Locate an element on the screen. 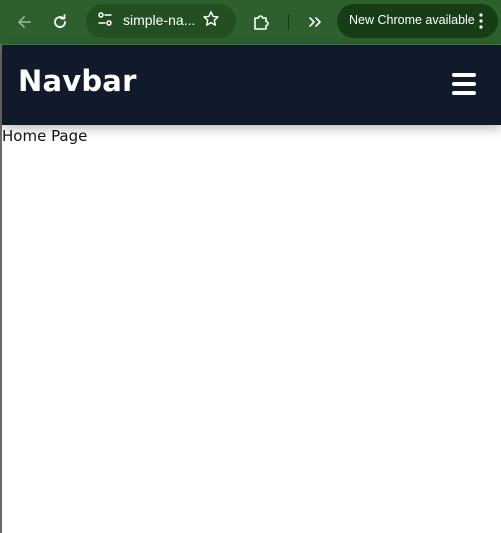 The height and width of the screenshot is (533, 501). back-button is located at coordinates (24, 22).